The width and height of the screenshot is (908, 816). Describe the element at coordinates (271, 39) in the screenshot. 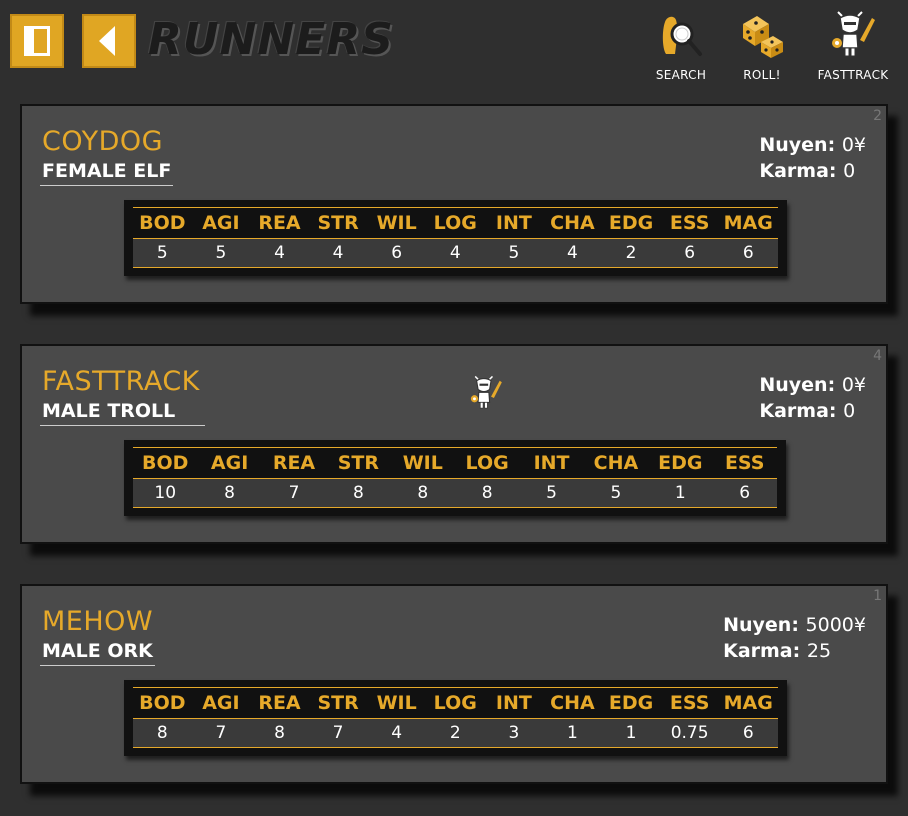

I see `page-title: RUNNERS` at that location.